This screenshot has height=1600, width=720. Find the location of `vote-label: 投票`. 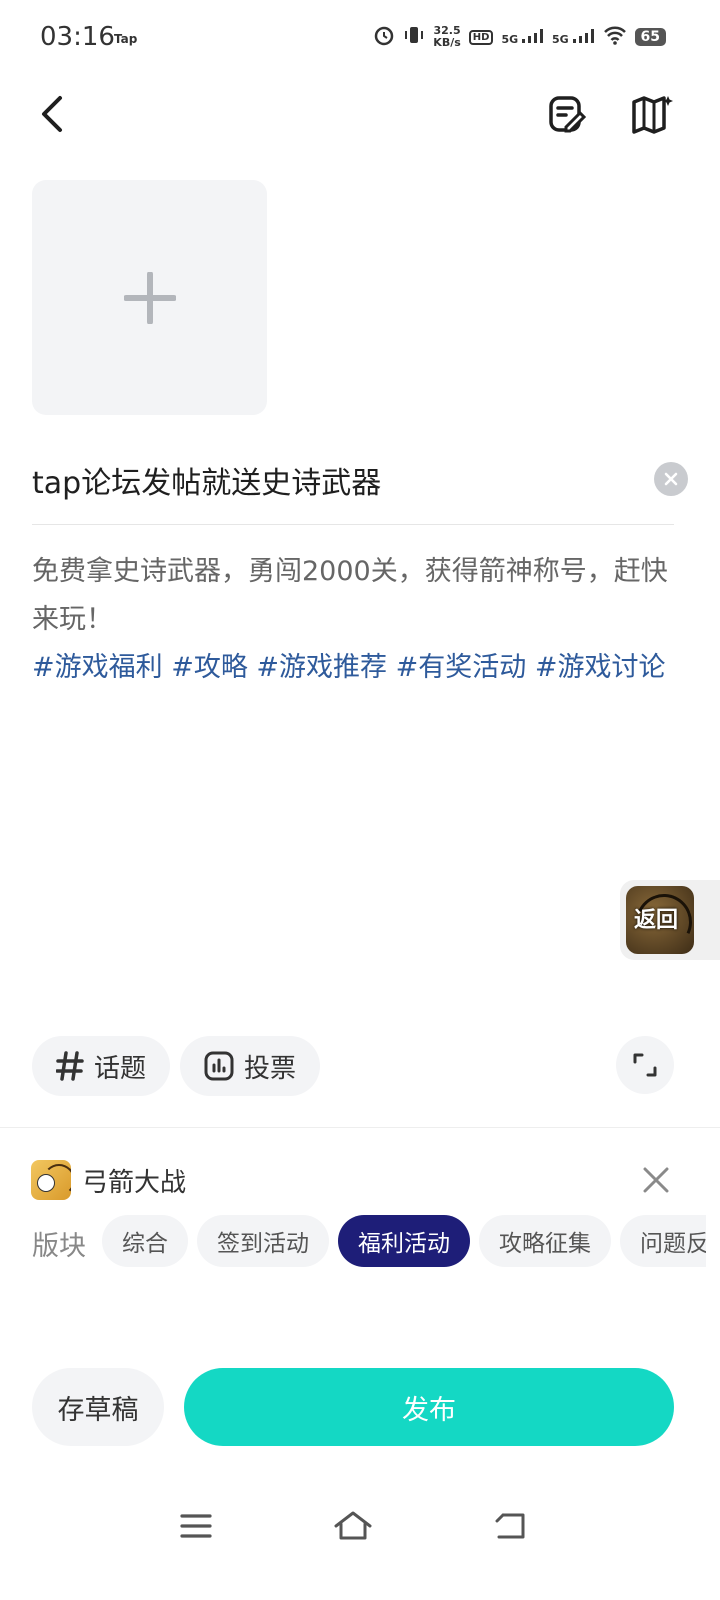

vote-label: 投票 is located at coordinates (270, 1068).